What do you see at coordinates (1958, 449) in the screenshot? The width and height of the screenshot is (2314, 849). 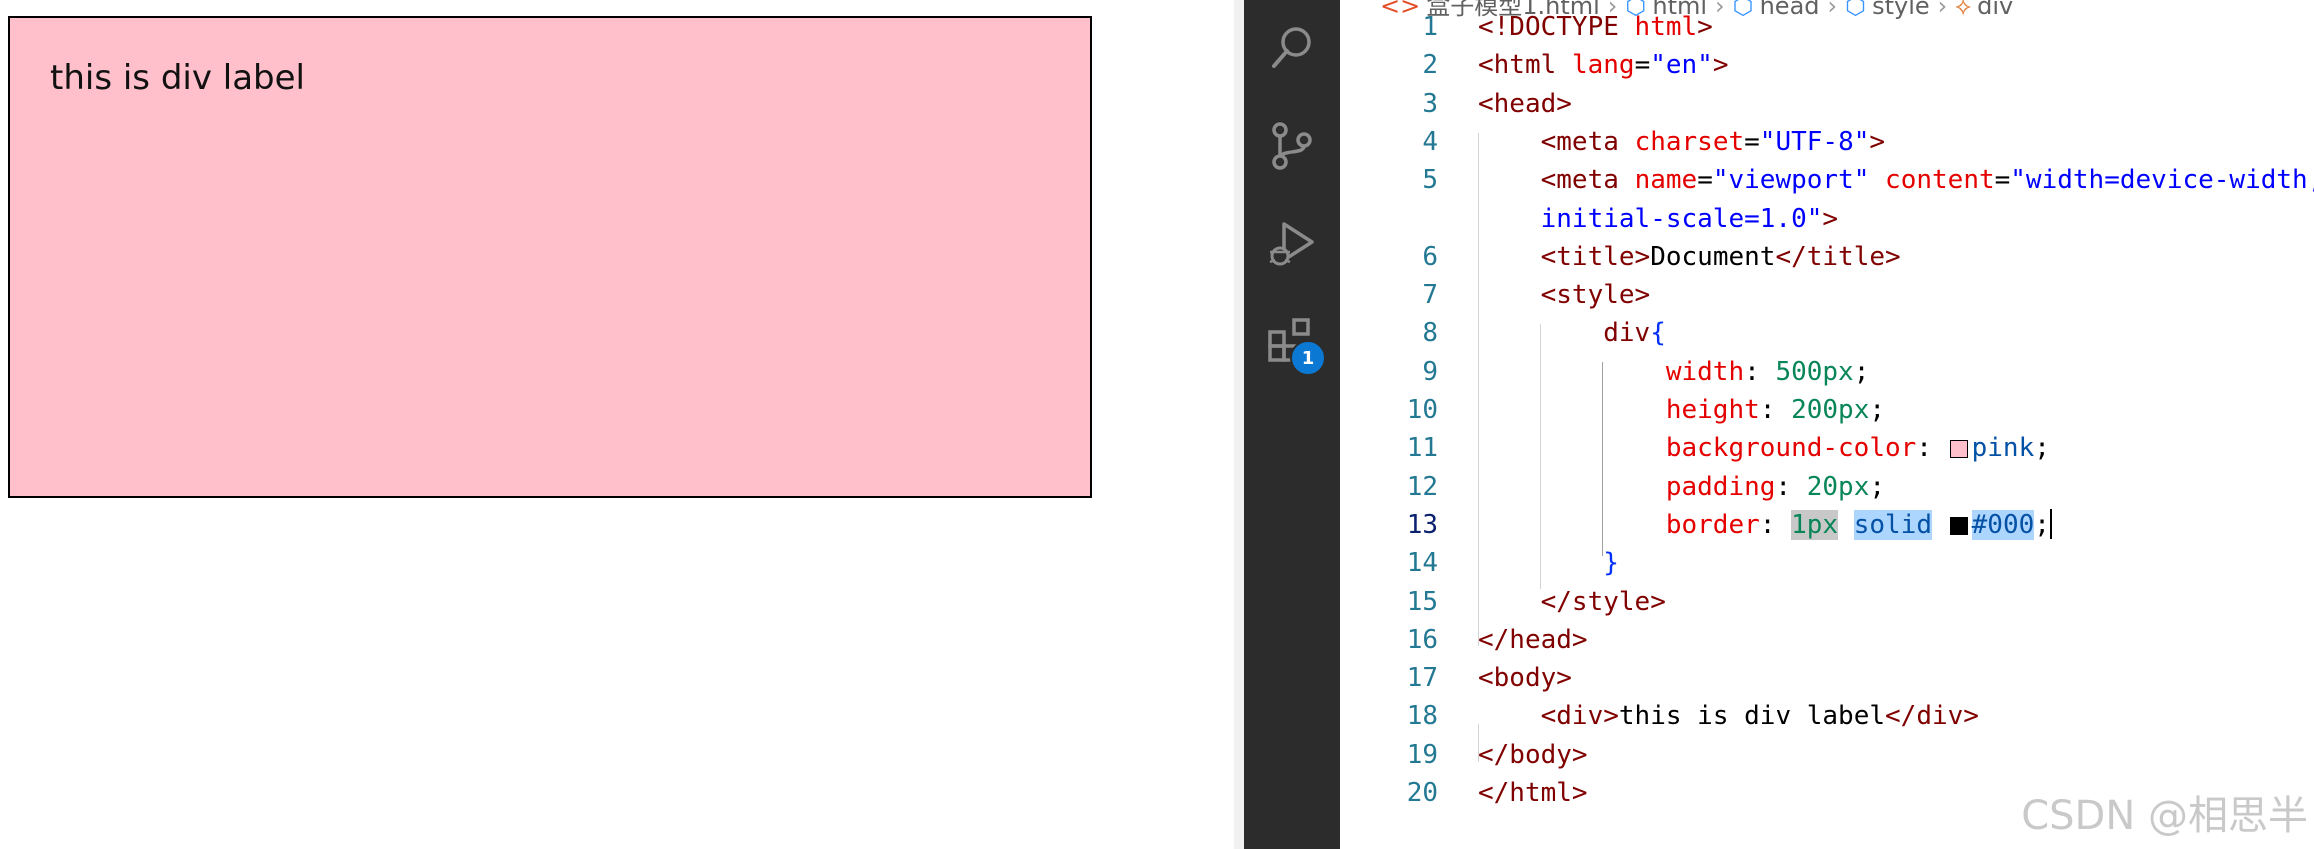 I see `color-swatch-pink` at bounding box center [1958, 449].